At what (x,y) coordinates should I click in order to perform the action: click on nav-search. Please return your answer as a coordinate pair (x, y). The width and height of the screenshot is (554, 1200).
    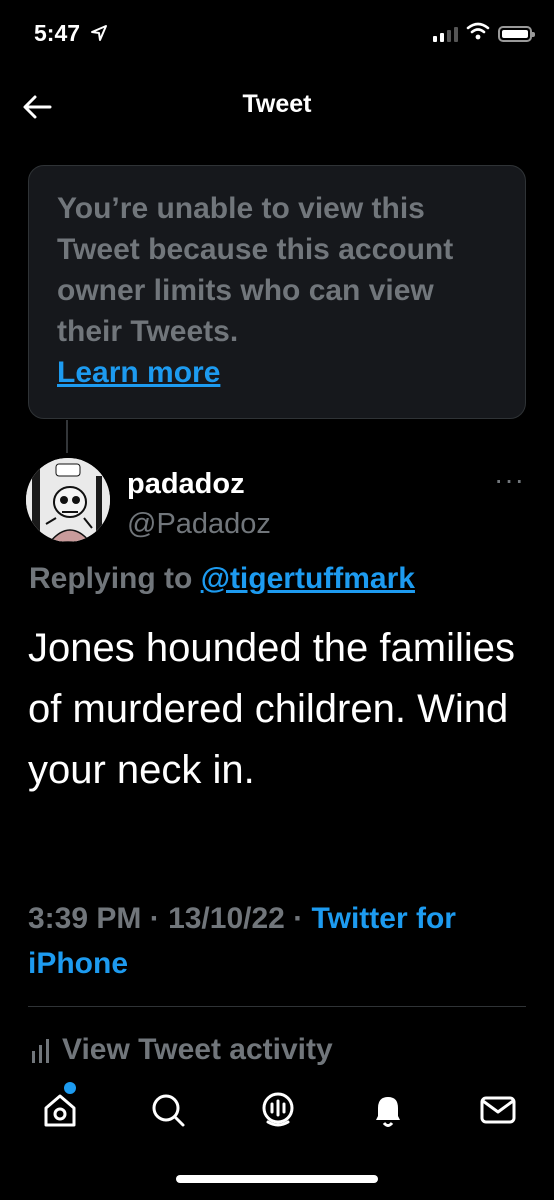
    Looking at the image, I should click on (168, 1110).